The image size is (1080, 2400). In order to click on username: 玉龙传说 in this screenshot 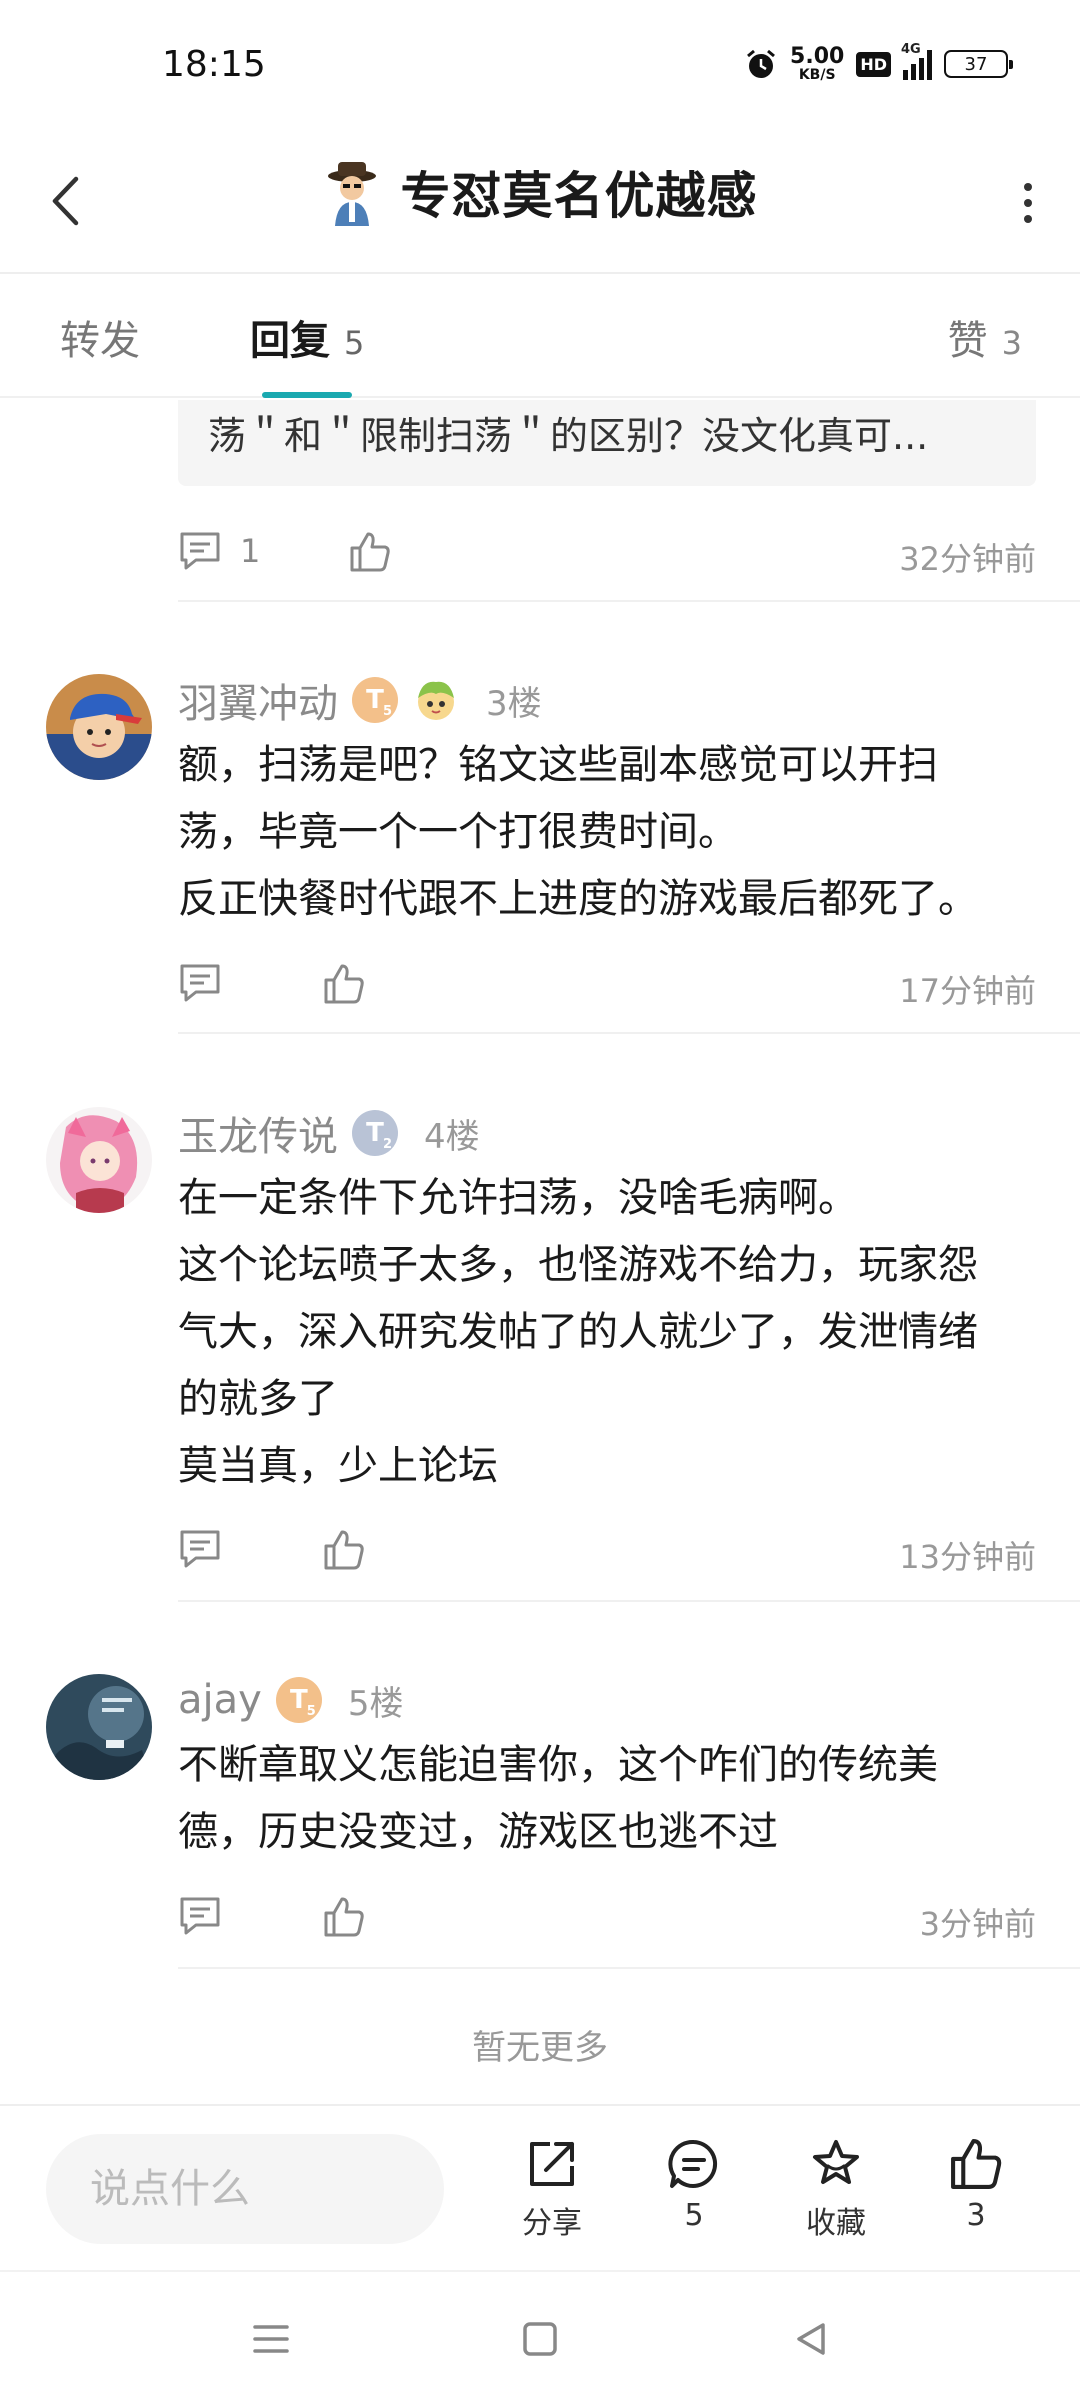, I will do `click(258, 1133)`.